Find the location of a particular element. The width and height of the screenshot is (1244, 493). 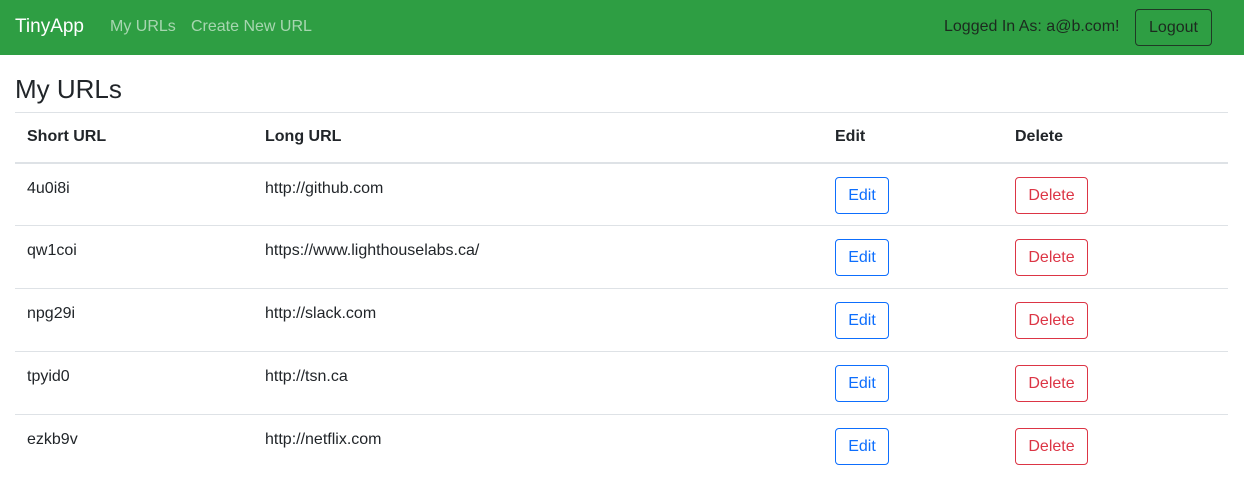

short-url-text: 4u0i8i is located at coordinates (48, 188).